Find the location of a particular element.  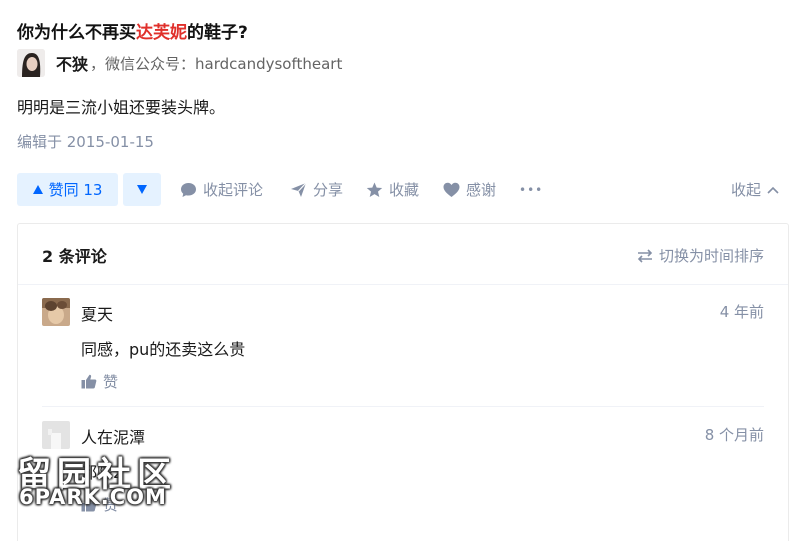

swap-arrows-icon is located at coordinates (645, 255).